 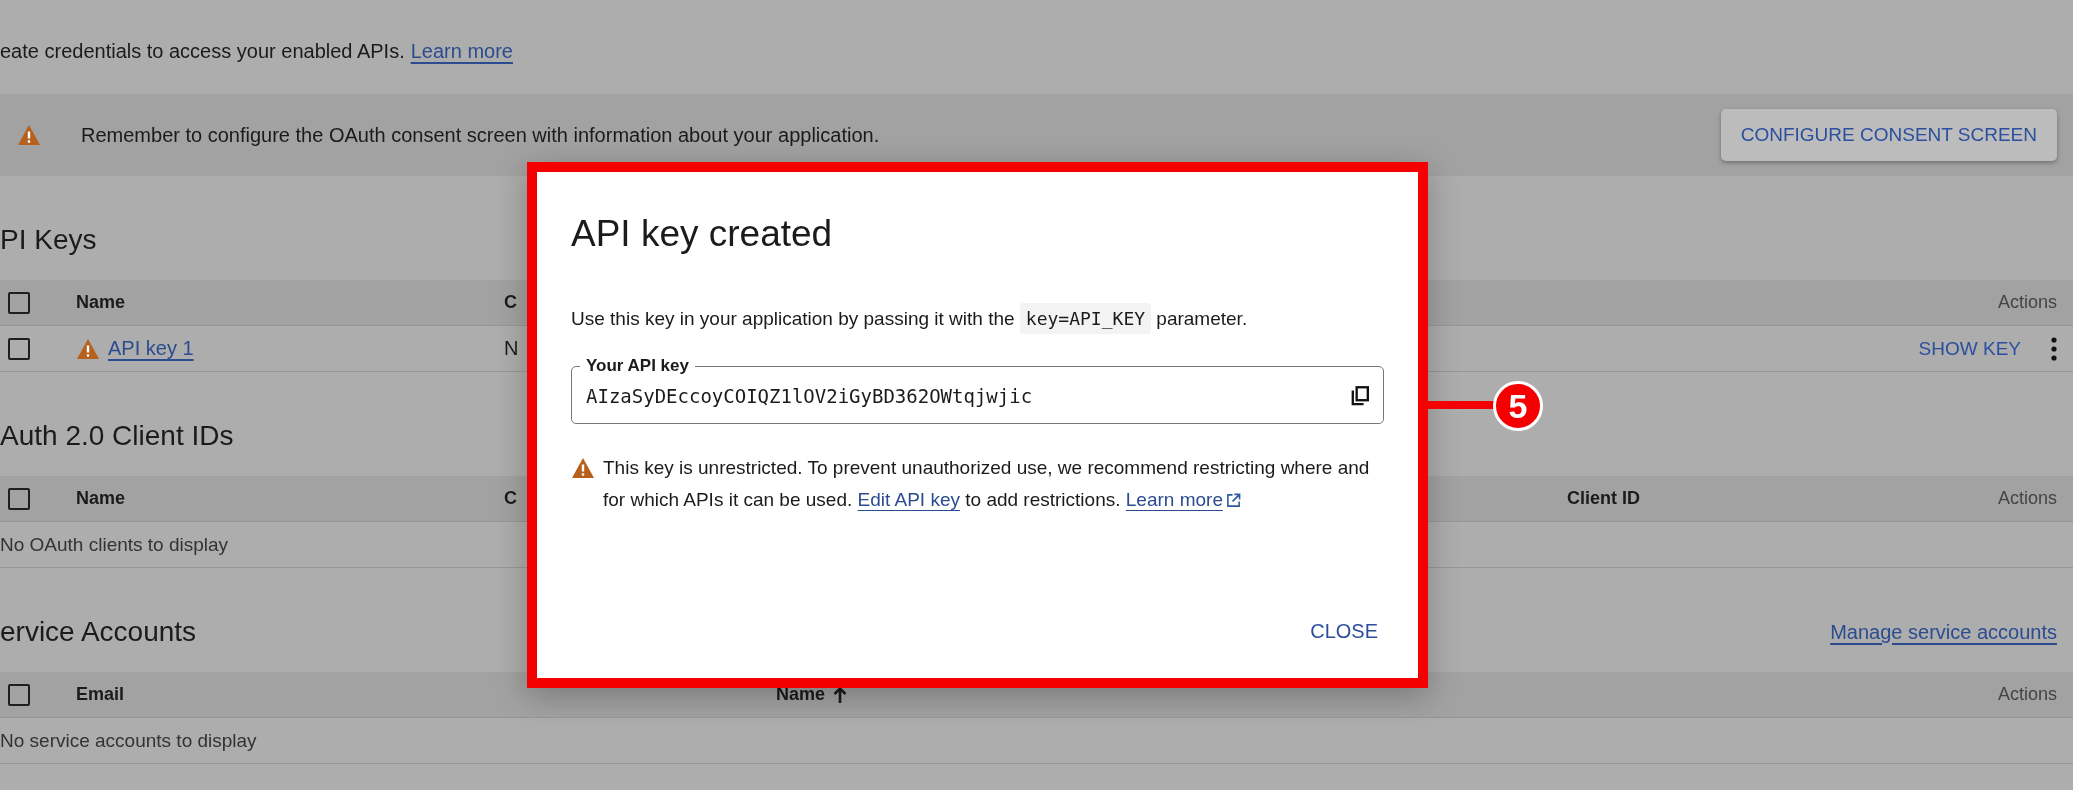 I want to click on callout-badge: 5, so click(x=1518, y=406).